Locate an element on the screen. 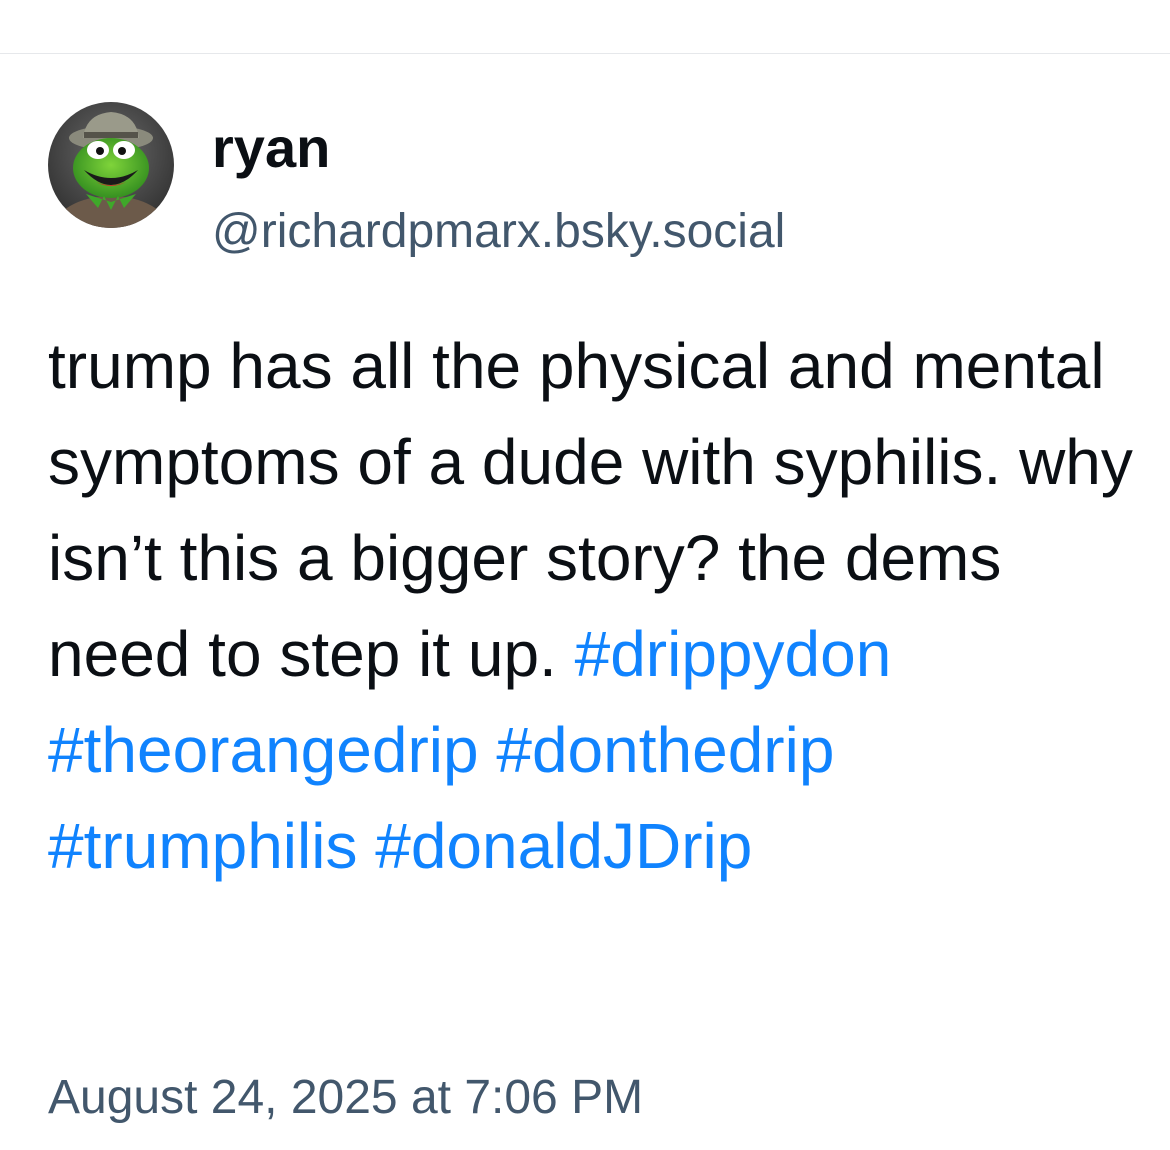 Image resolution: width=1170 pixels, height=1150 pixels. hashtag-link: #donthedrip is located at coordinates (665, 750).